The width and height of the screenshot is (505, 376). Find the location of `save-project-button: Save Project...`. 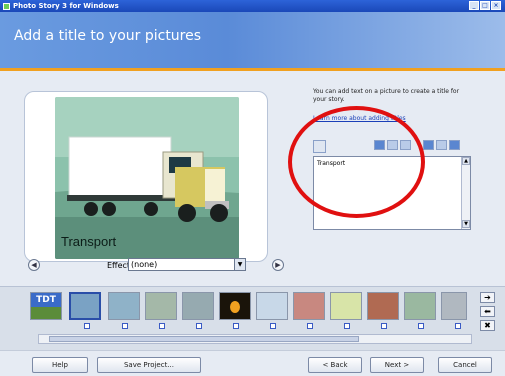

save-project-button: Save Project... is located at coordinates (149, 365).